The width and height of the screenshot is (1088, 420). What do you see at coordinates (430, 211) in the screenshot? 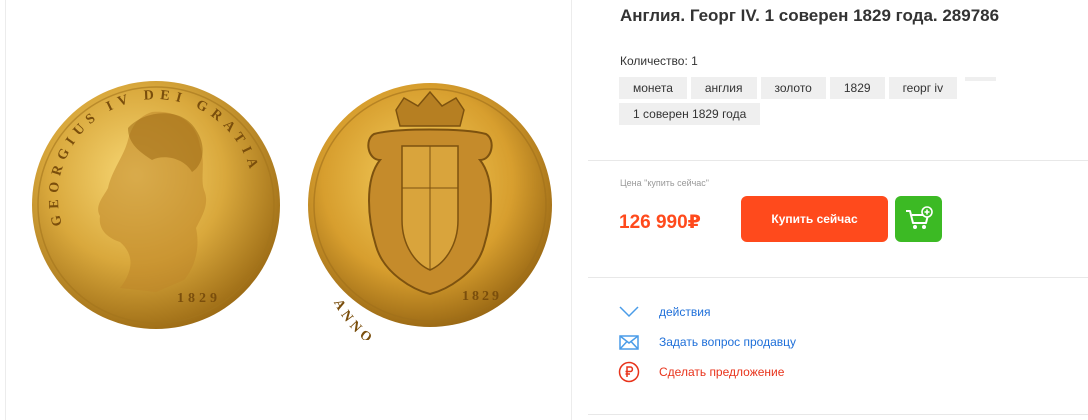
I see `coin-reverse: ANNO 1829` at bounding box center [430, 211].